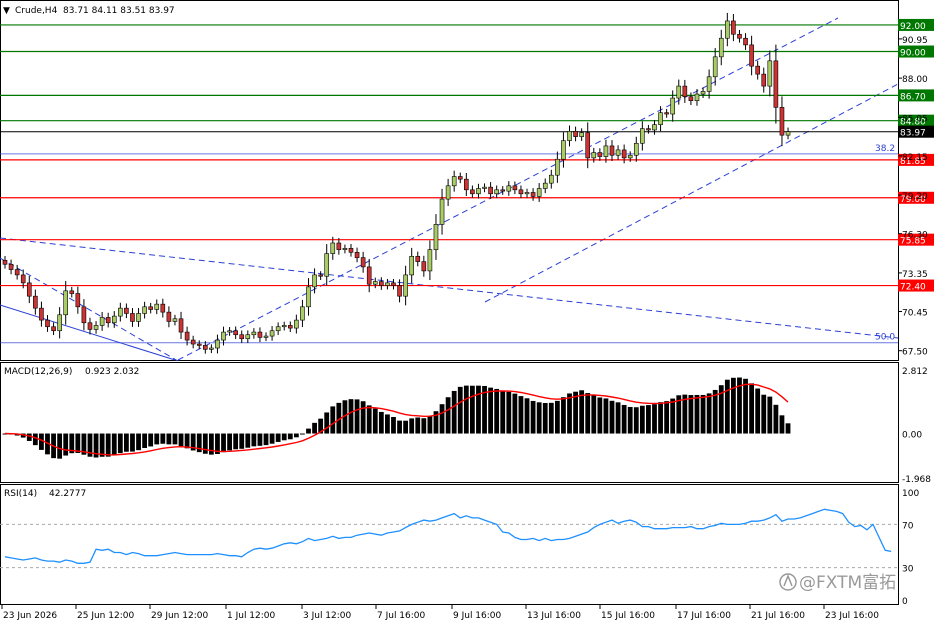 The width and height of the screenshot is (936, 624). Describe the element at coordinates (852, 616) in the screenshot. I see `time-tick-label: 23 Jul 16:00` at that location.